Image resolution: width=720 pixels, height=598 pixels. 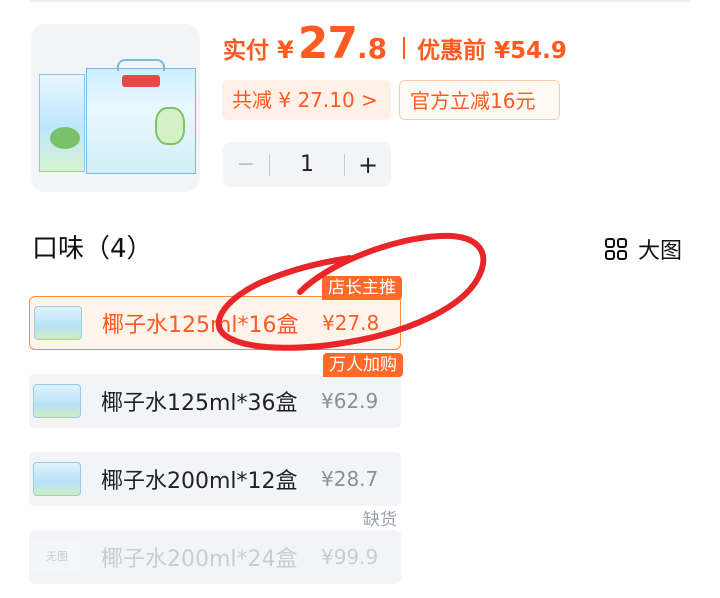 I want to click on product-gift-box, so click(x=141, y=116).